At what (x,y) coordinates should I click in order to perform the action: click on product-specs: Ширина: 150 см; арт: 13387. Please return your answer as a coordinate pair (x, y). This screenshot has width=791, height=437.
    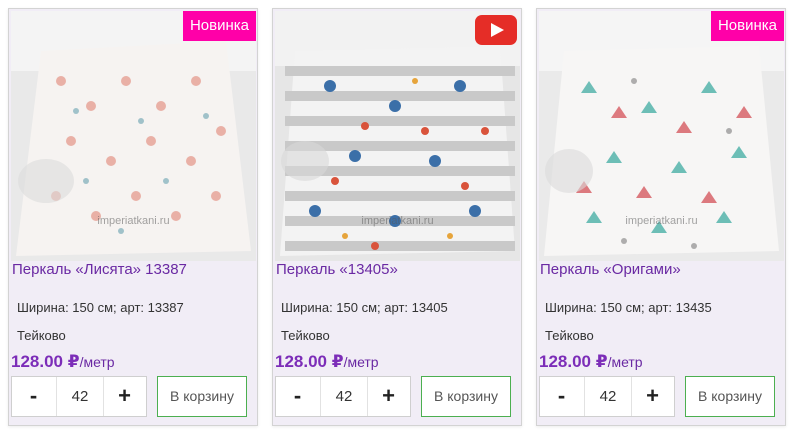
    Looking at the image, I should click on (100, 307).